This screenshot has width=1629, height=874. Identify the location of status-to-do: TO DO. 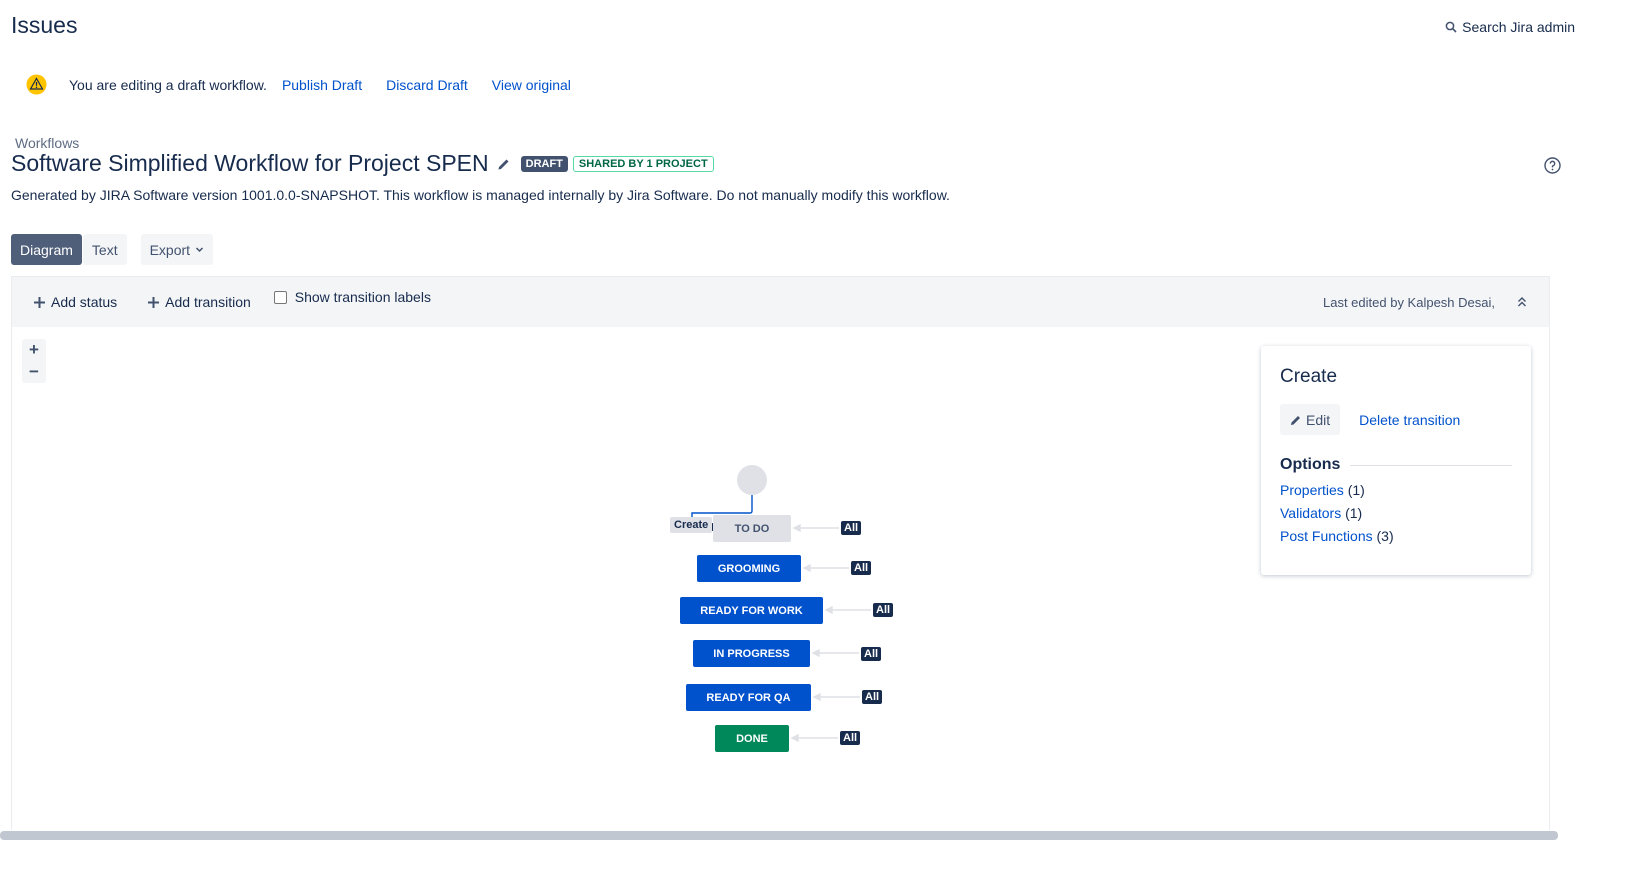
(752, 528).